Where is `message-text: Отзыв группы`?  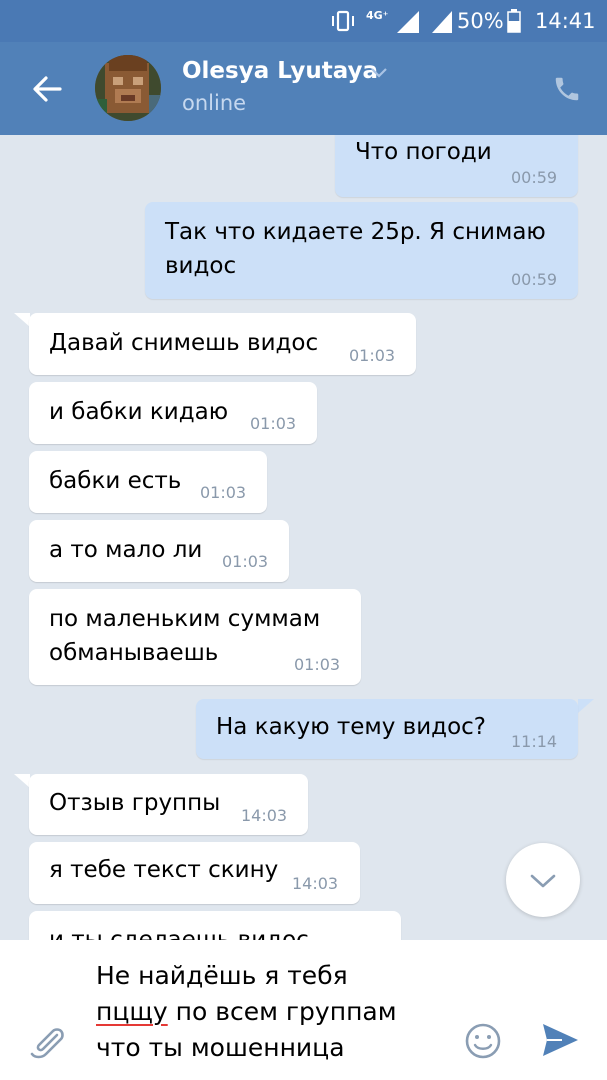
message-text: Отзыв группы is located at coordinates (135, 803).